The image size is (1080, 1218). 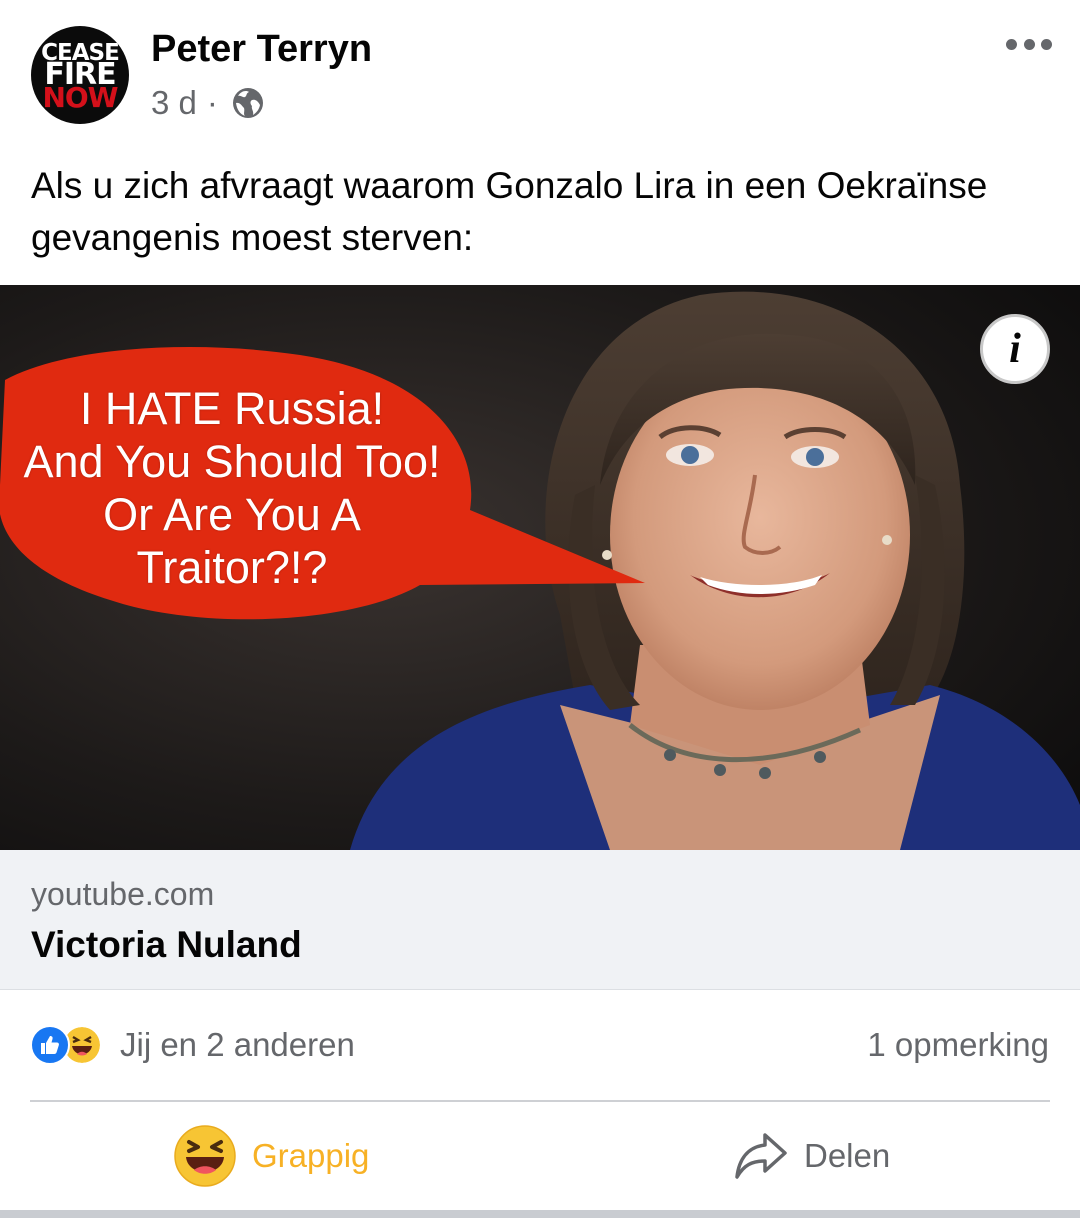 I want to click on haha-reaction-label: Grappig, so click(x=311, y=1155).